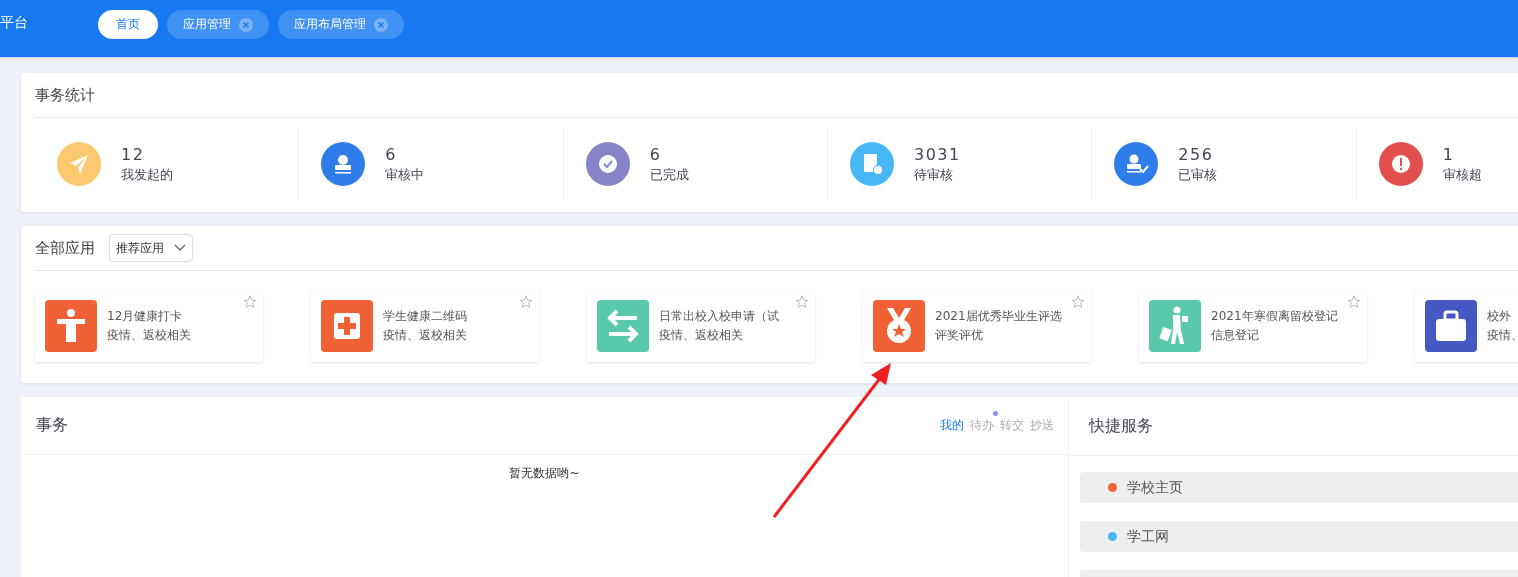  Describe the element at coordinates (149, 326) in the screenshot. I see `app-card: 12月健康打卡 疫情、返校相关` at that location.